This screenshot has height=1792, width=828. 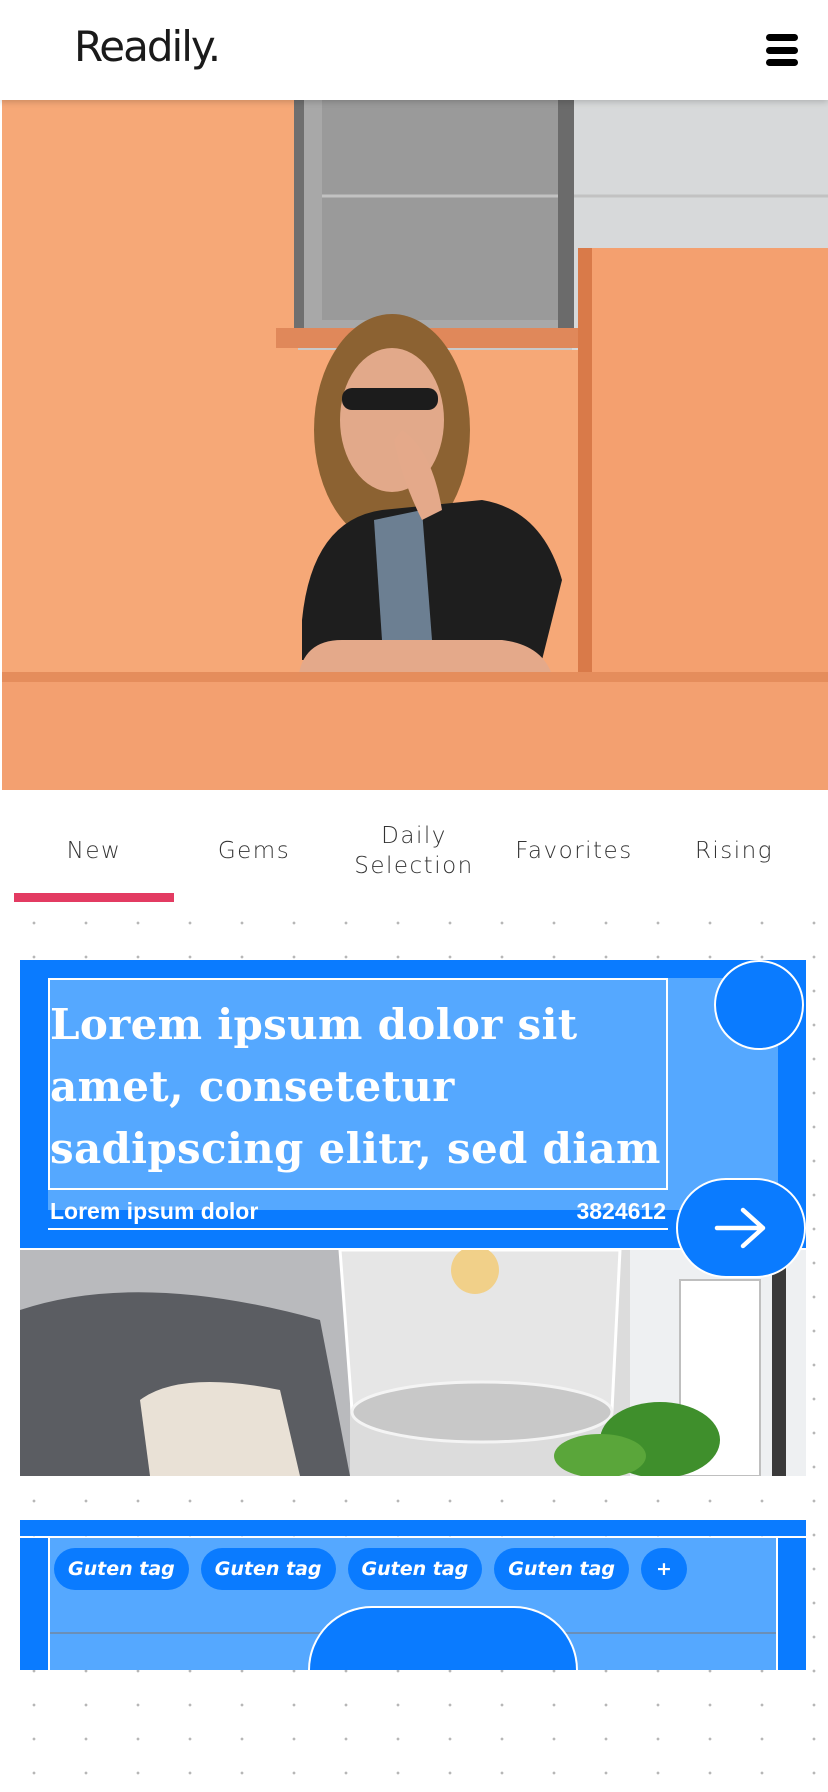 I want to click on tab-daily-selection: Daily Selection, so click(x=414, y=851).